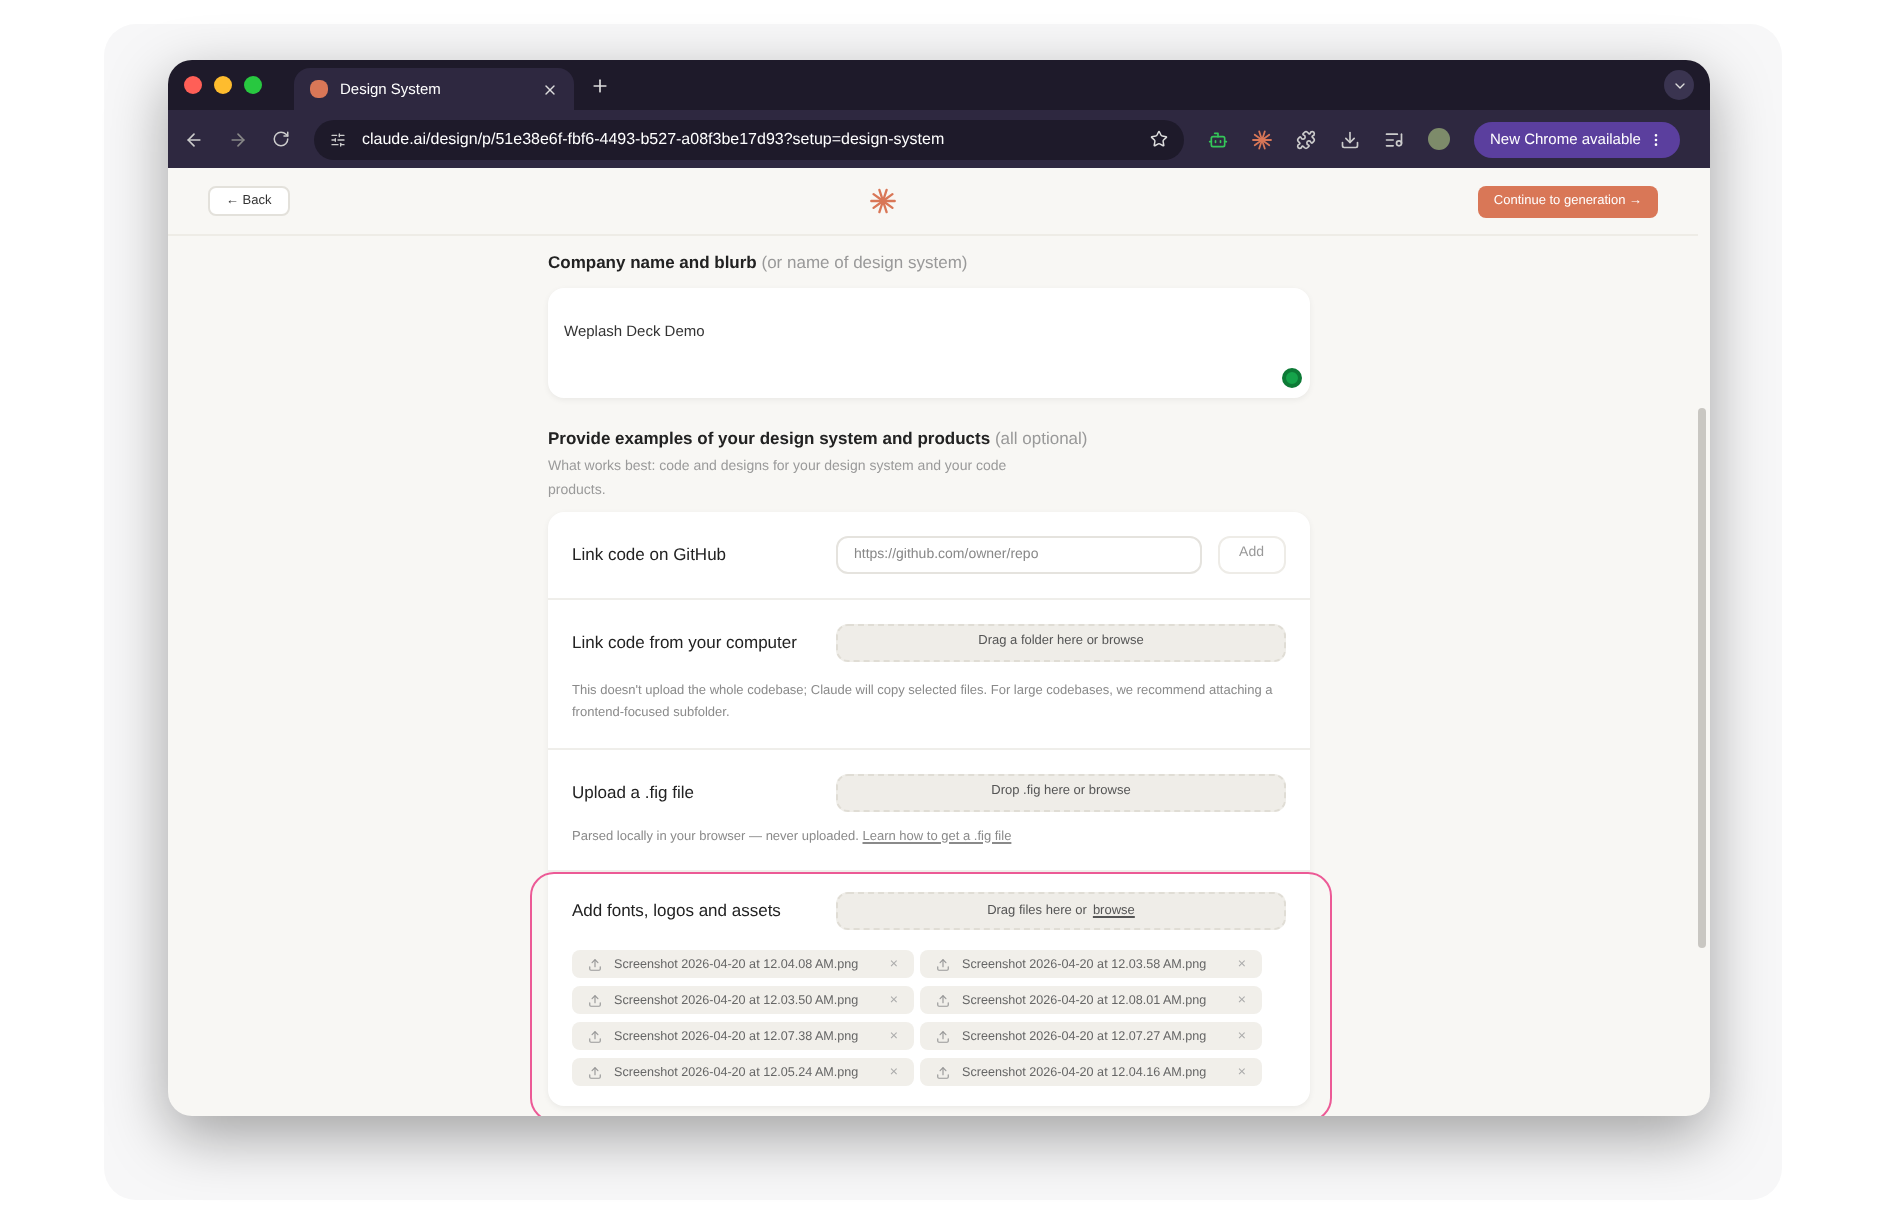  I want to click on site-settings-icon, so click(338, 139).